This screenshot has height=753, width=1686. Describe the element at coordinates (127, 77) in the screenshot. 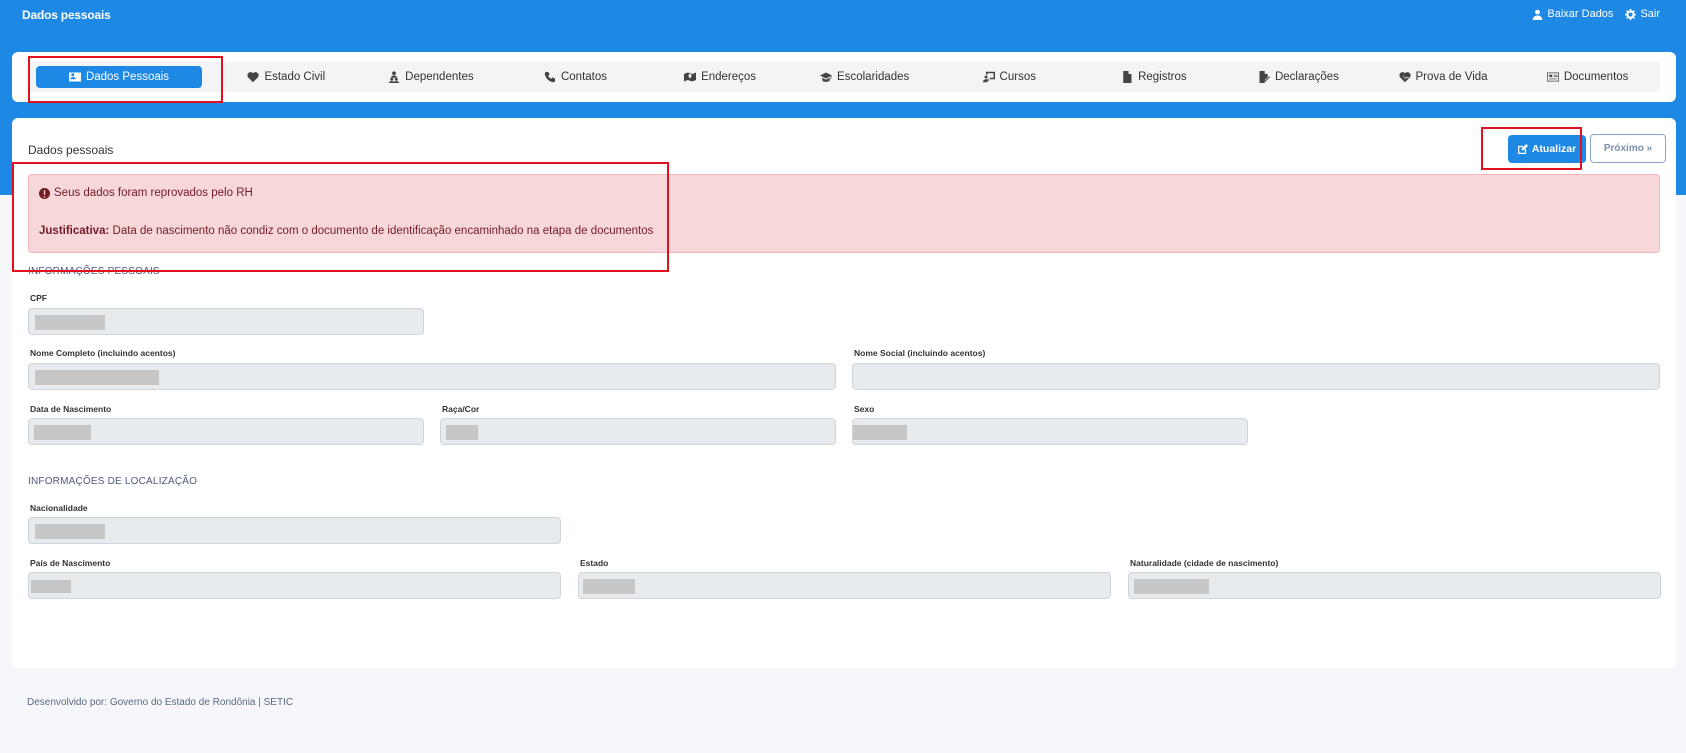

I see `tab-label: Dados Pessoais` at that location.